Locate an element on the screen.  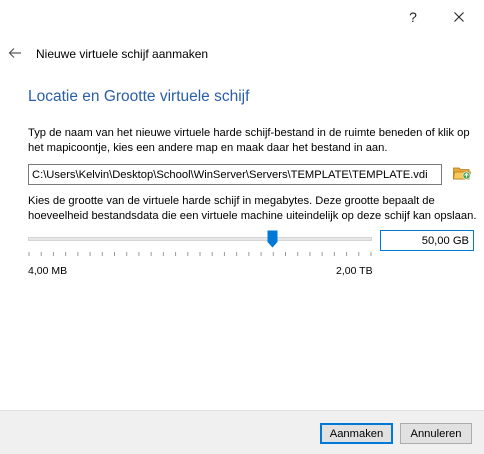
size-slider-handle is located at coordinates (272, 239).